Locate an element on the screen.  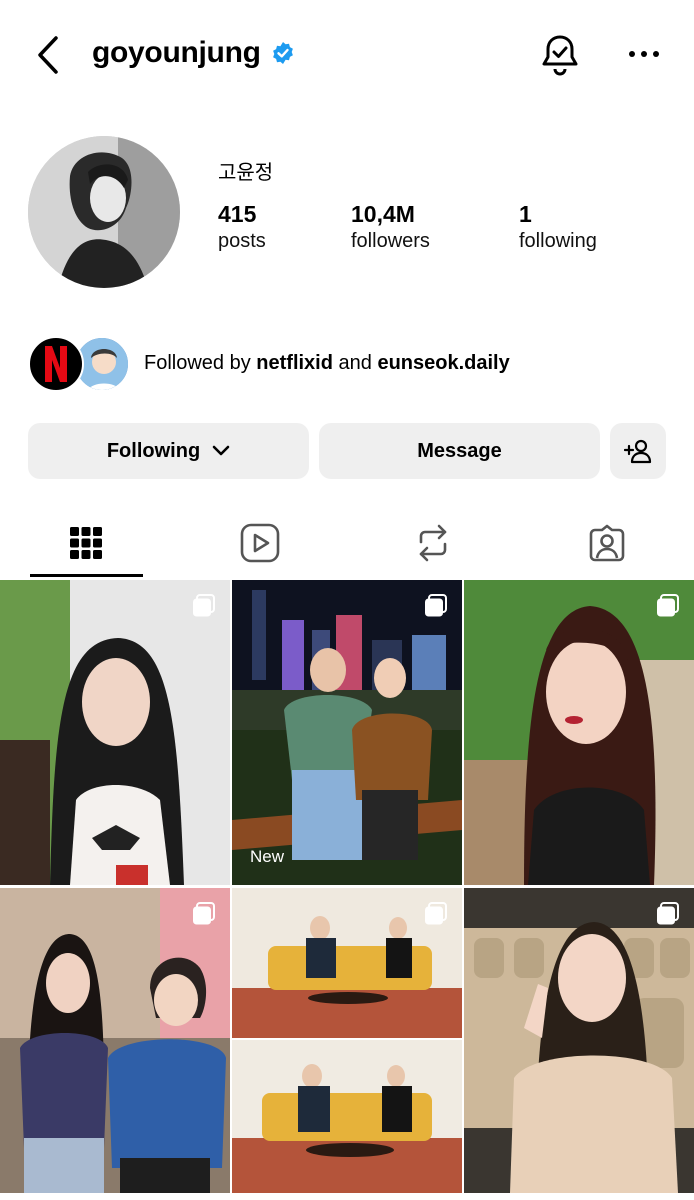
suggested-users-button is located at coordinates (638, 451).